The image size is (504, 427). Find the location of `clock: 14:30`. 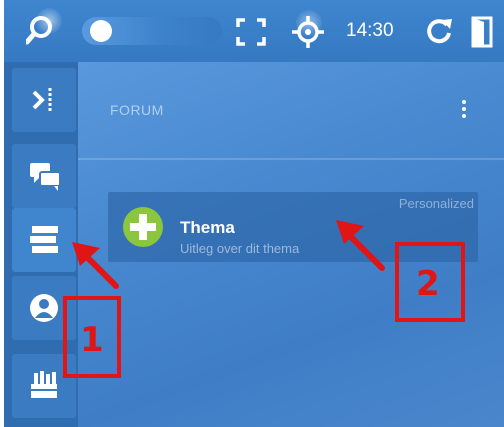

clock: 14:30 is located at coordinates (370, 30).